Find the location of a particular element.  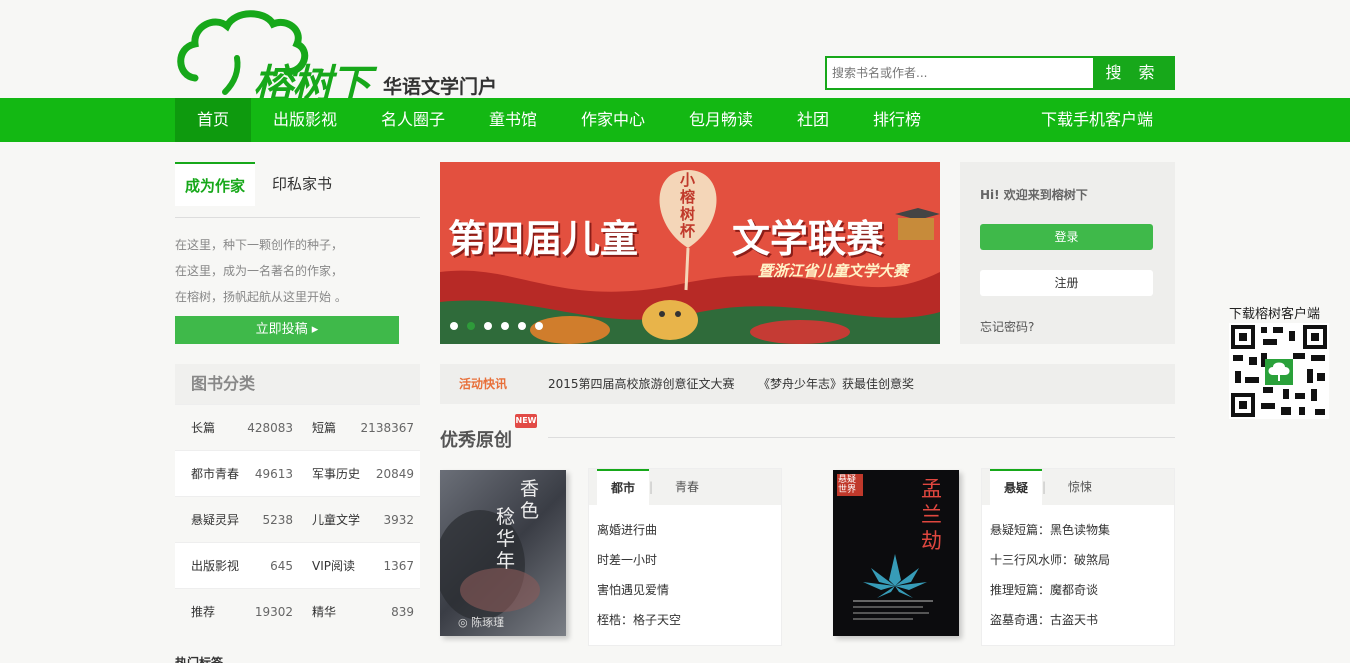

table-row: 出版影视 645 VIP阅读 1367 is located at coordinates (297, 565).